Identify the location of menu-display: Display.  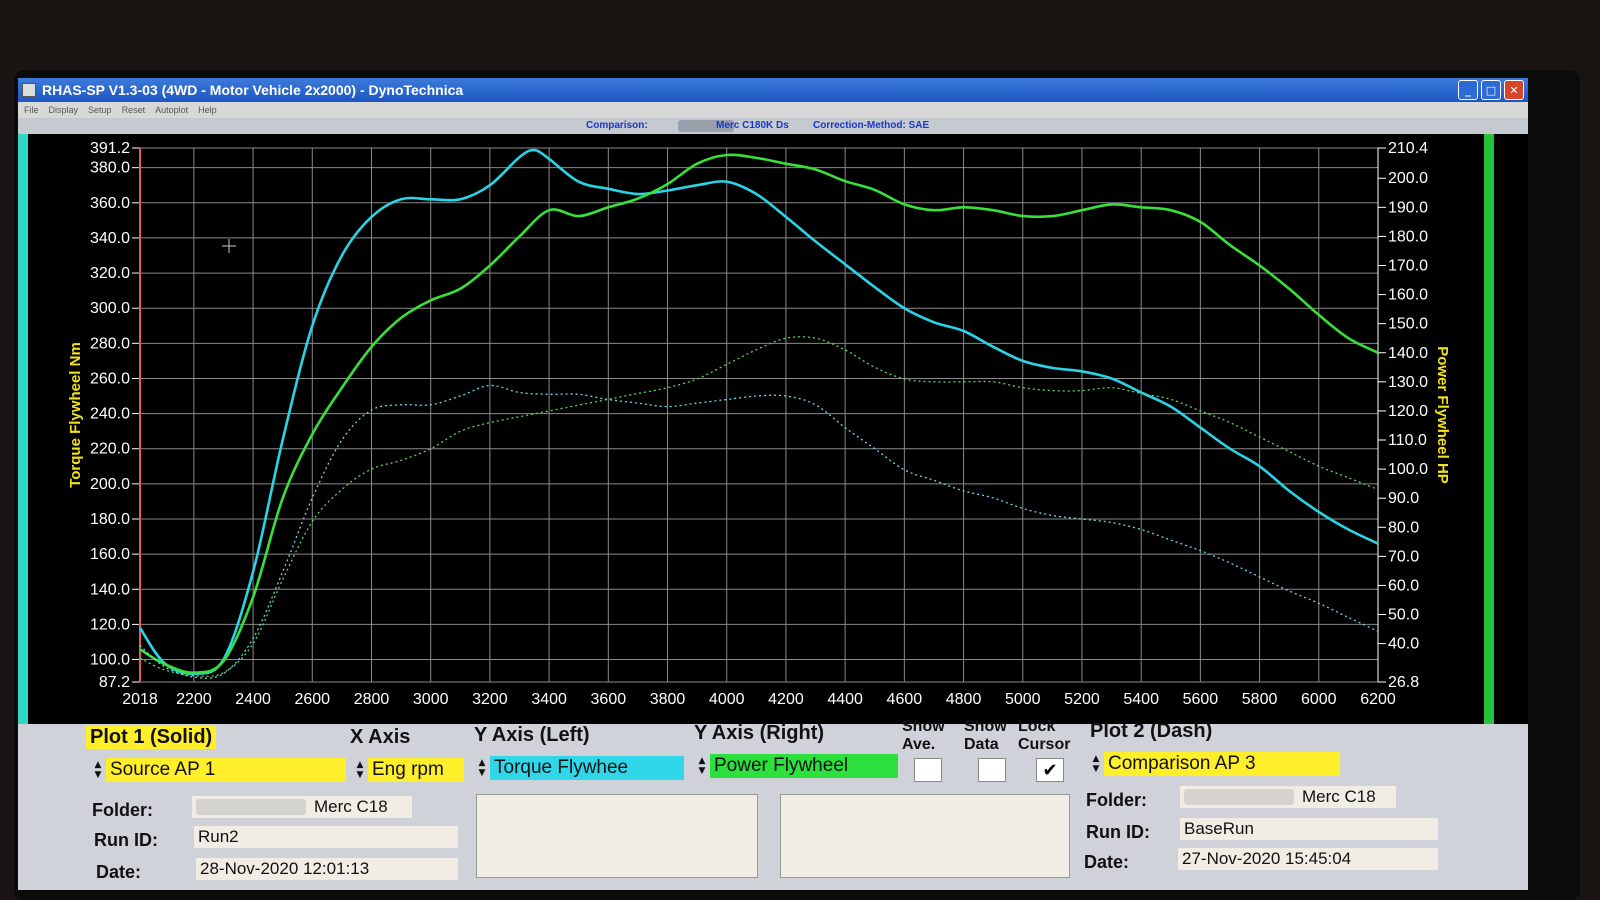
(64, 110).